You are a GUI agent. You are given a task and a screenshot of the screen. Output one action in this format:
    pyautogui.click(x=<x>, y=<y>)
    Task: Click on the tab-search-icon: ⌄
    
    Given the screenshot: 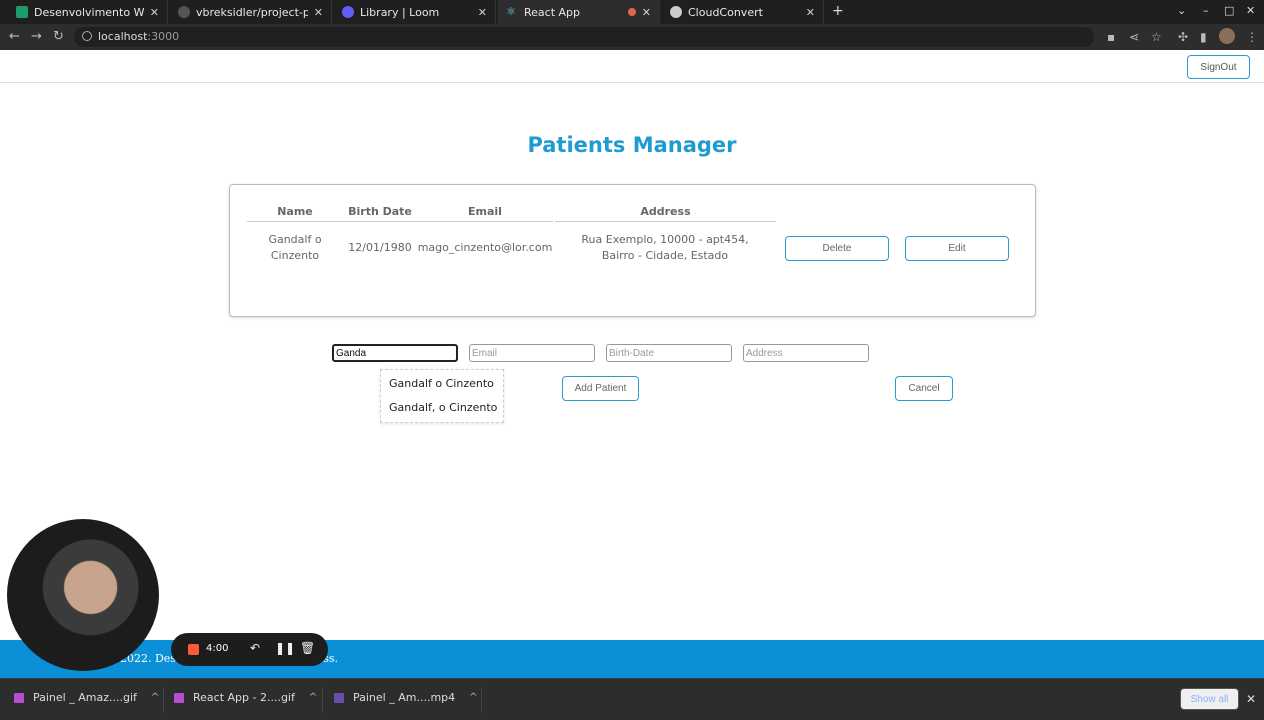 What is the action you would take?
    pyautogui.click(x=1181, y=10)
    